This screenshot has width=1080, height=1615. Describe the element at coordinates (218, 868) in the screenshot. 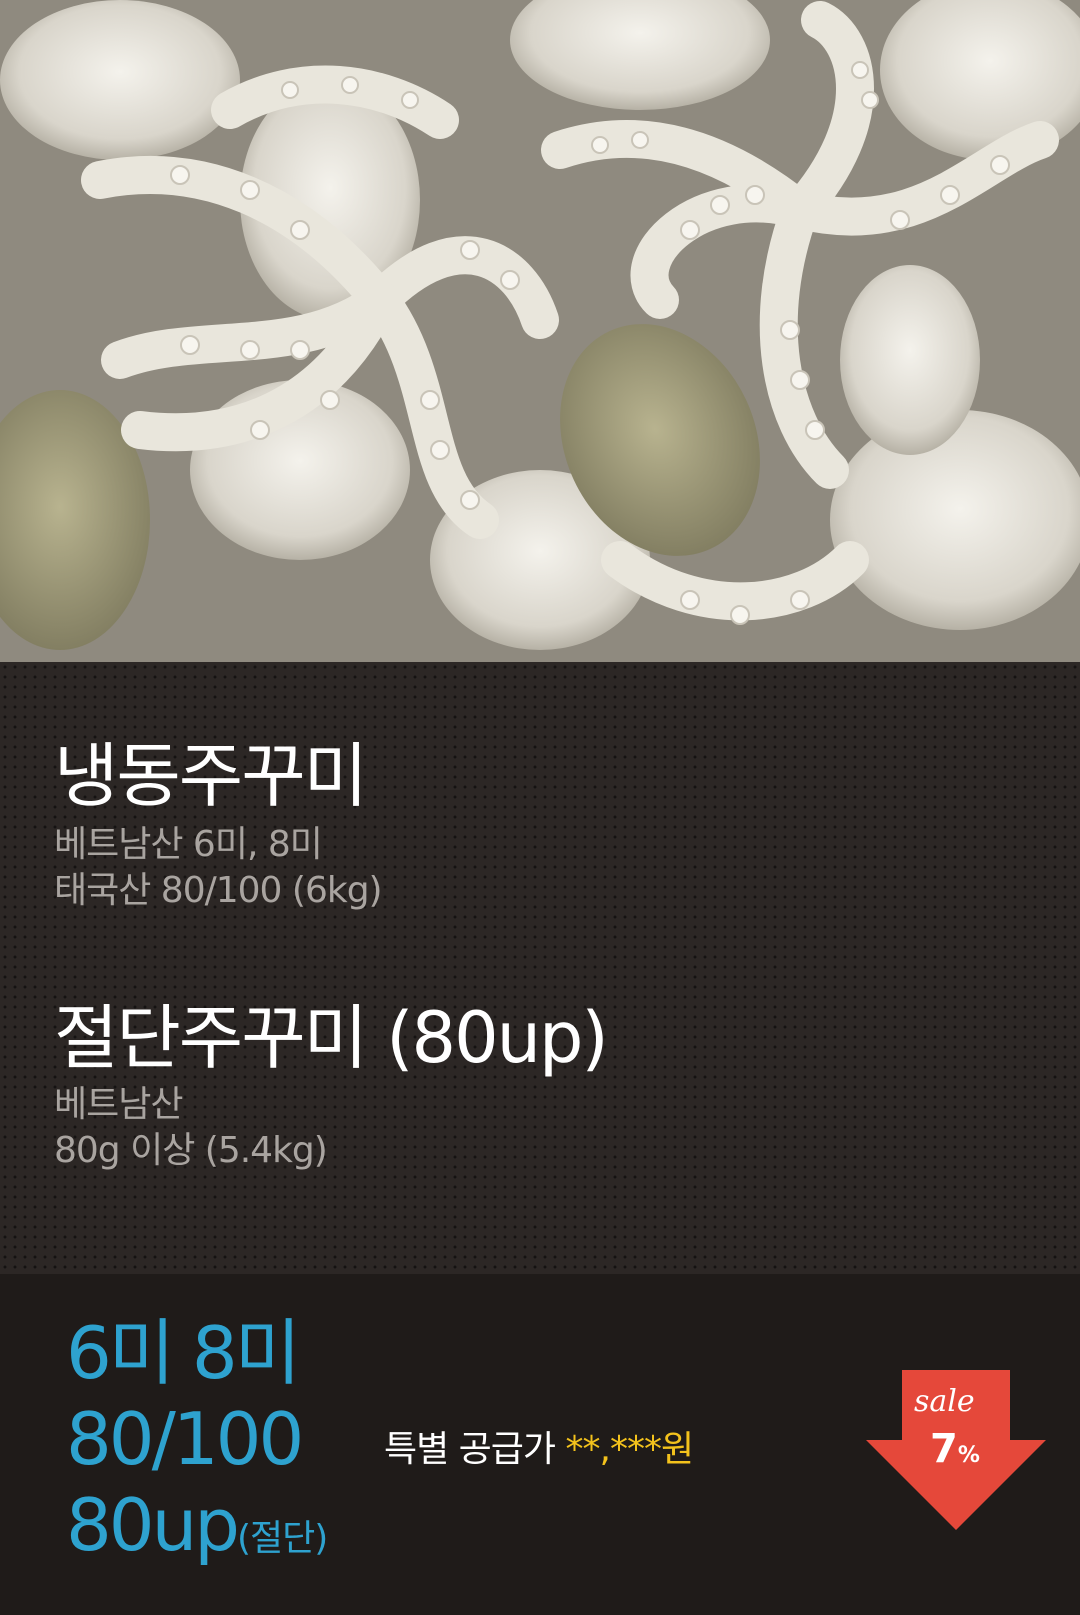

I see `product-description-frozen: 베트남산 6미, 8미 태국산 80/100 (6kg)` at that location.